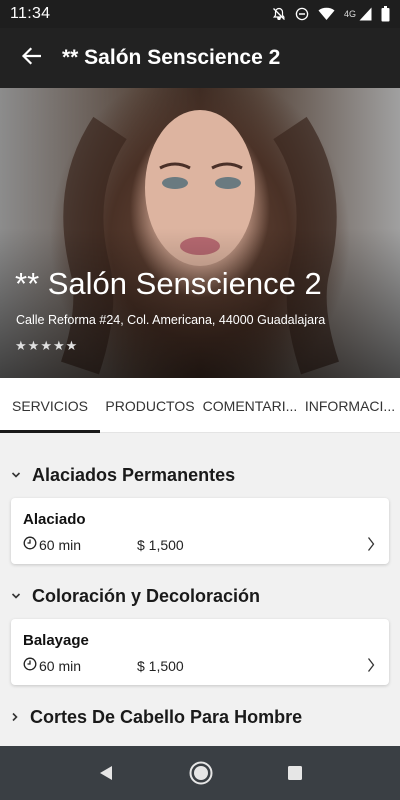 The width and height of the screenshot is (400, 800). I want to click on system-nav-bar, so click(200, 773).